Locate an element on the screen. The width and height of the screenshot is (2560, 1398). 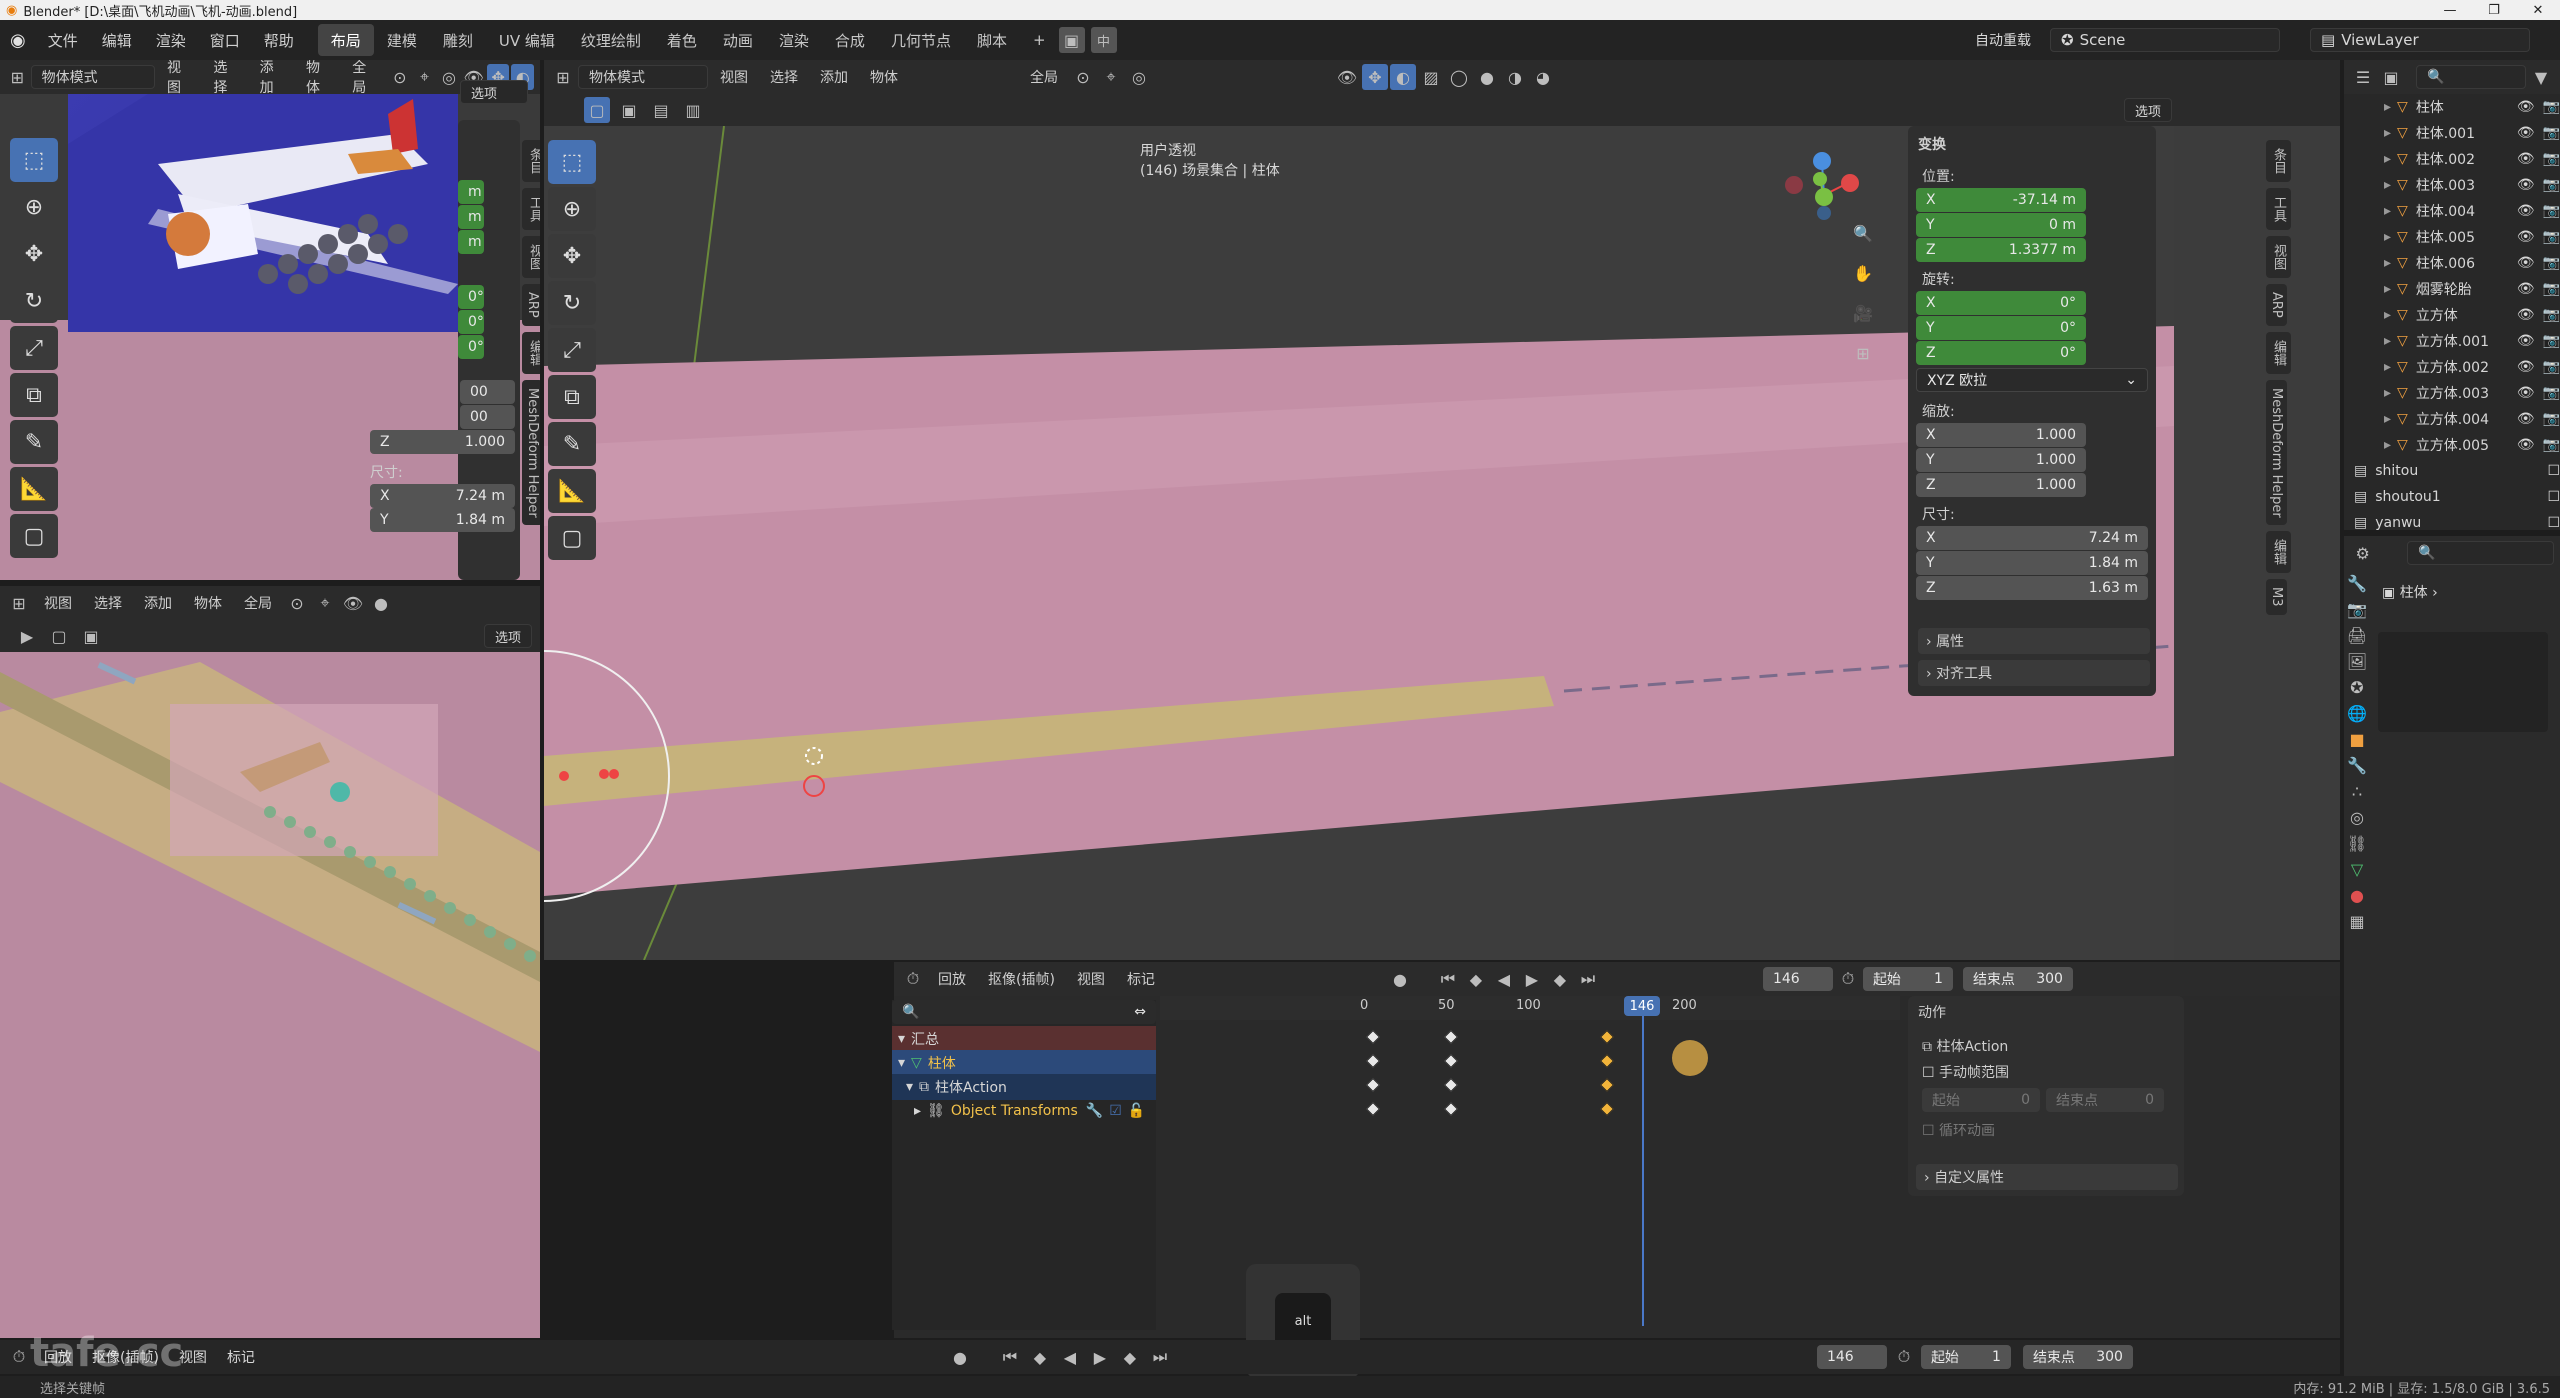
left-dim-x: X 7.24 m is located at coordinates (442, 496).